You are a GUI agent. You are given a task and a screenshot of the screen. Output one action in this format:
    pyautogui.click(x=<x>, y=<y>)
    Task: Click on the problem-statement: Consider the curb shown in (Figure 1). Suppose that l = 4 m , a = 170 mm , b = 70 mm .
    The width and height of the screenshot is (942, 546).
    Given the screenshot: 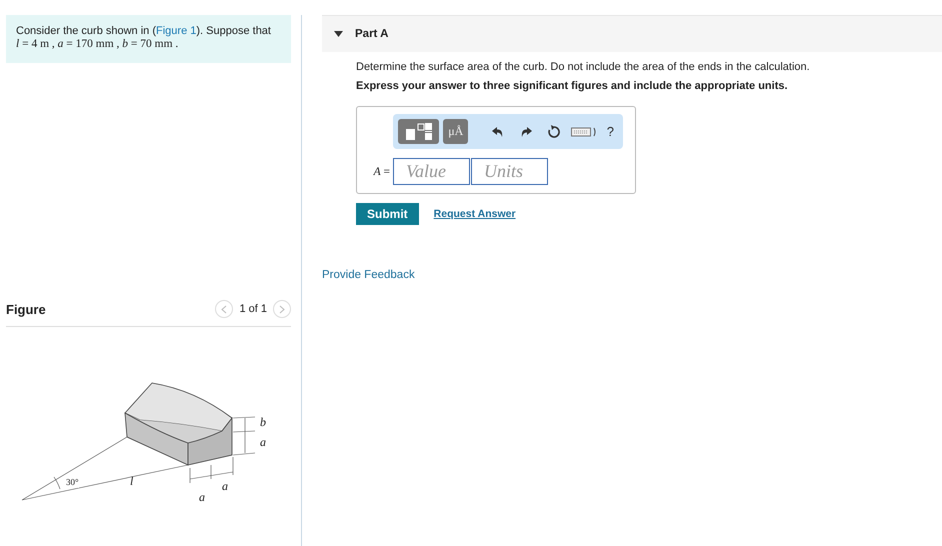 What is the action you would take?
    pyautogui.click(x=148, y=39)
    